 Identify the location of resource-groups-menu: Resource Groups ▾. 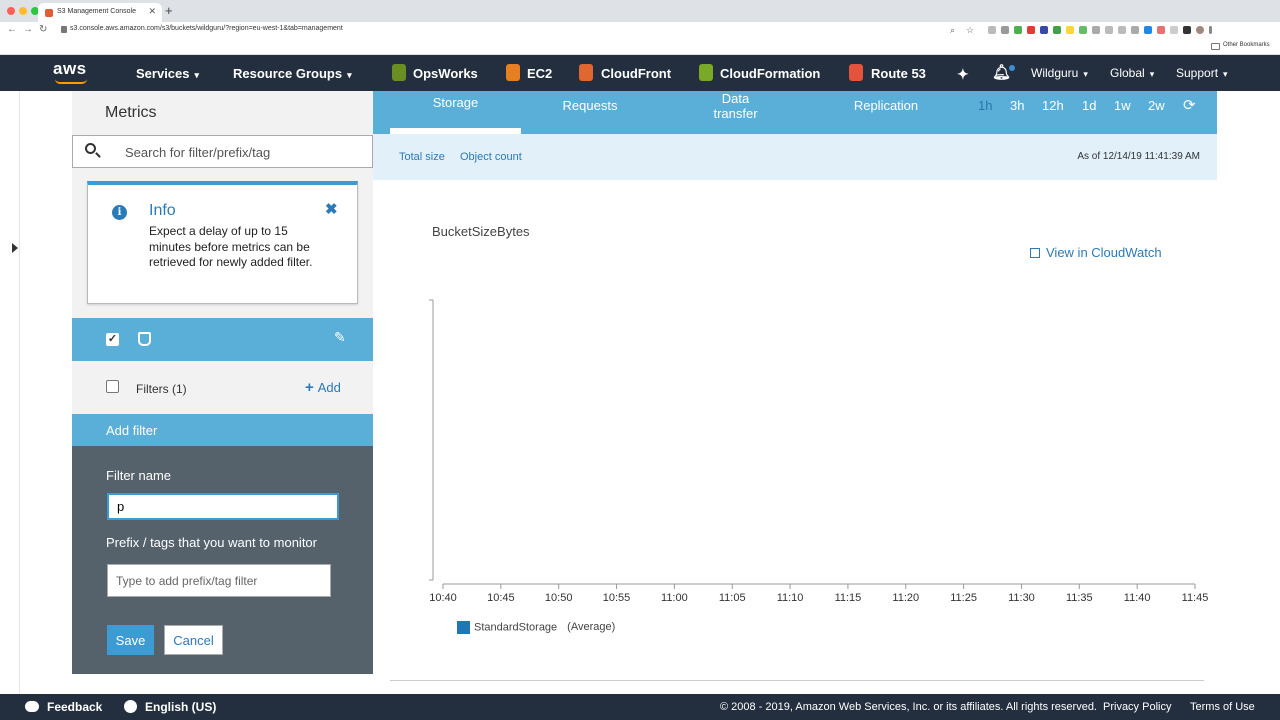
(292, 73).